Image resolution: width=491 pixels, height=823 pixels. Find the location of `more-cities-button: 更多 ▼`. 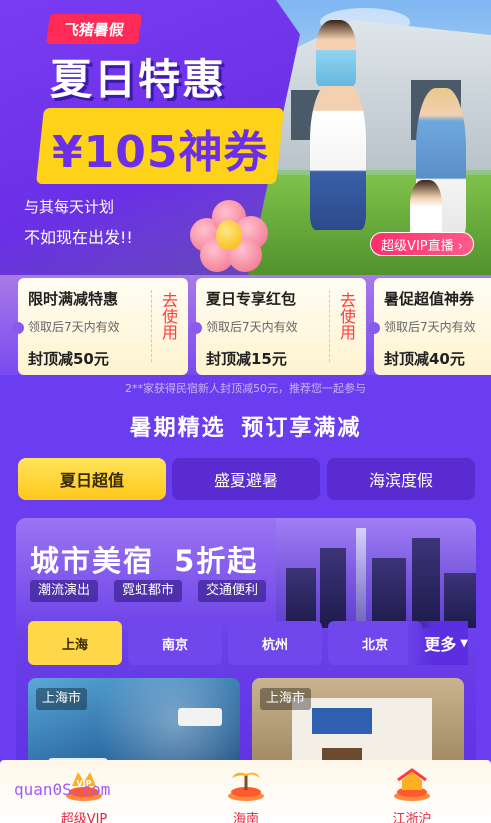

more-cities-button: 更多 ▼ is located at coordinates (438, 643).